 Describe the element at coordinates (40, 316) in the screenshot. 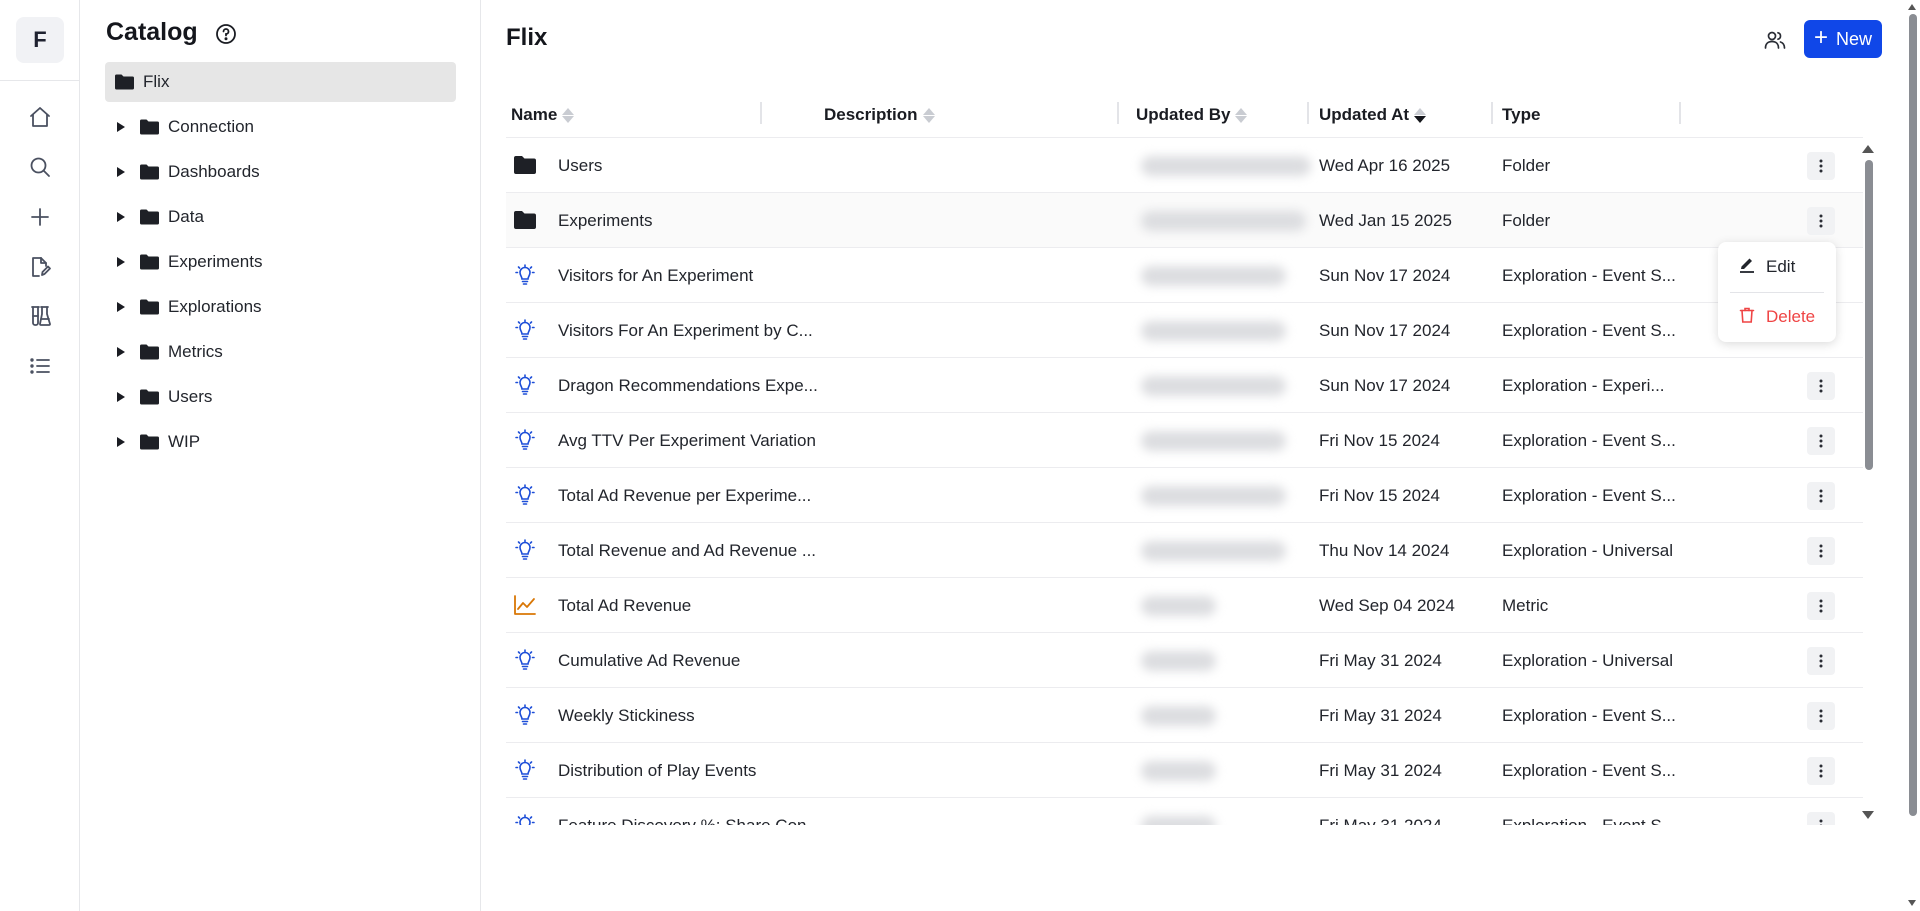

I see `experiment-flask-icon` at that location.